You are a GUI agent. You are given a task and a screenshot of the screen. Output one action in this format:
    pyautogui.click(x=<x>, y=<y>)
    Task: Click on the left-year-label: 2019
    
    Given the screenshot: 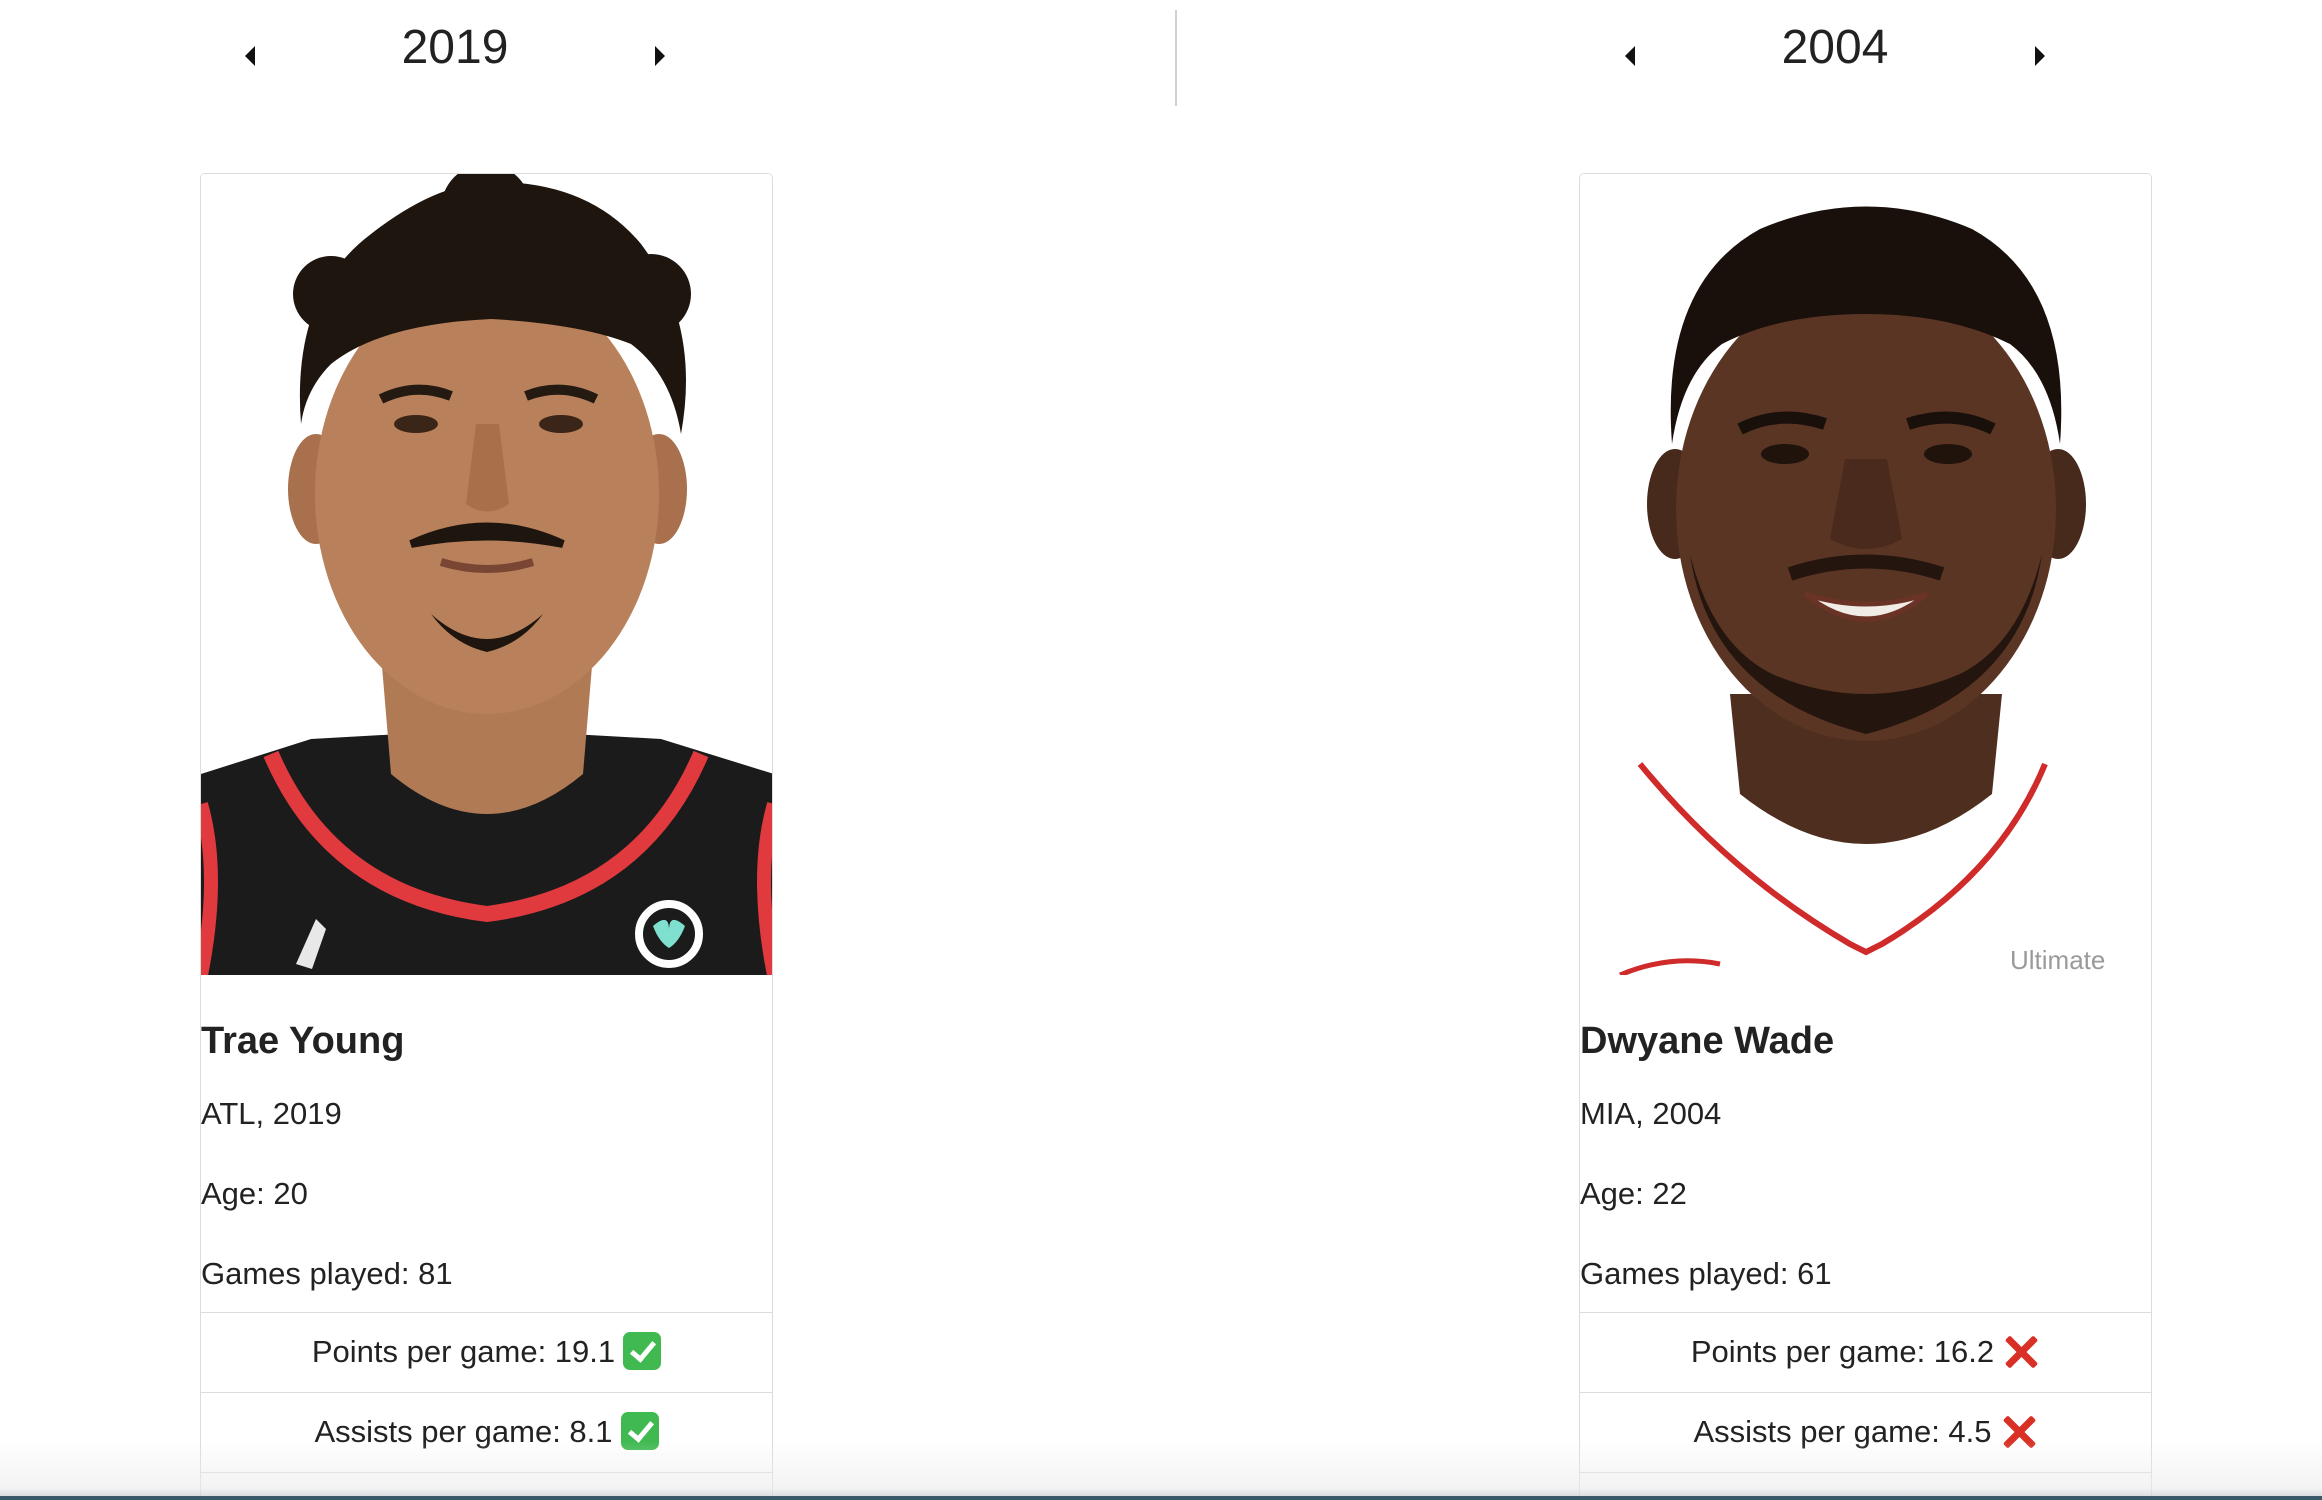 What is the action you would take?
    pyautogui.click(x=455, y=47)
    